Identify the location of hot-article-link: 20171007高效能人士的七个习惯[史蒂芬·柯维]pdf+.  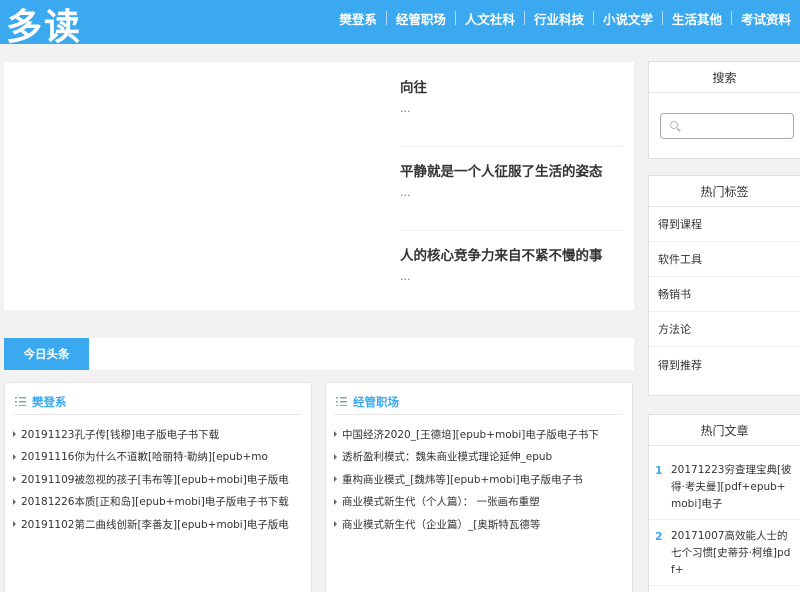
(732, 553).